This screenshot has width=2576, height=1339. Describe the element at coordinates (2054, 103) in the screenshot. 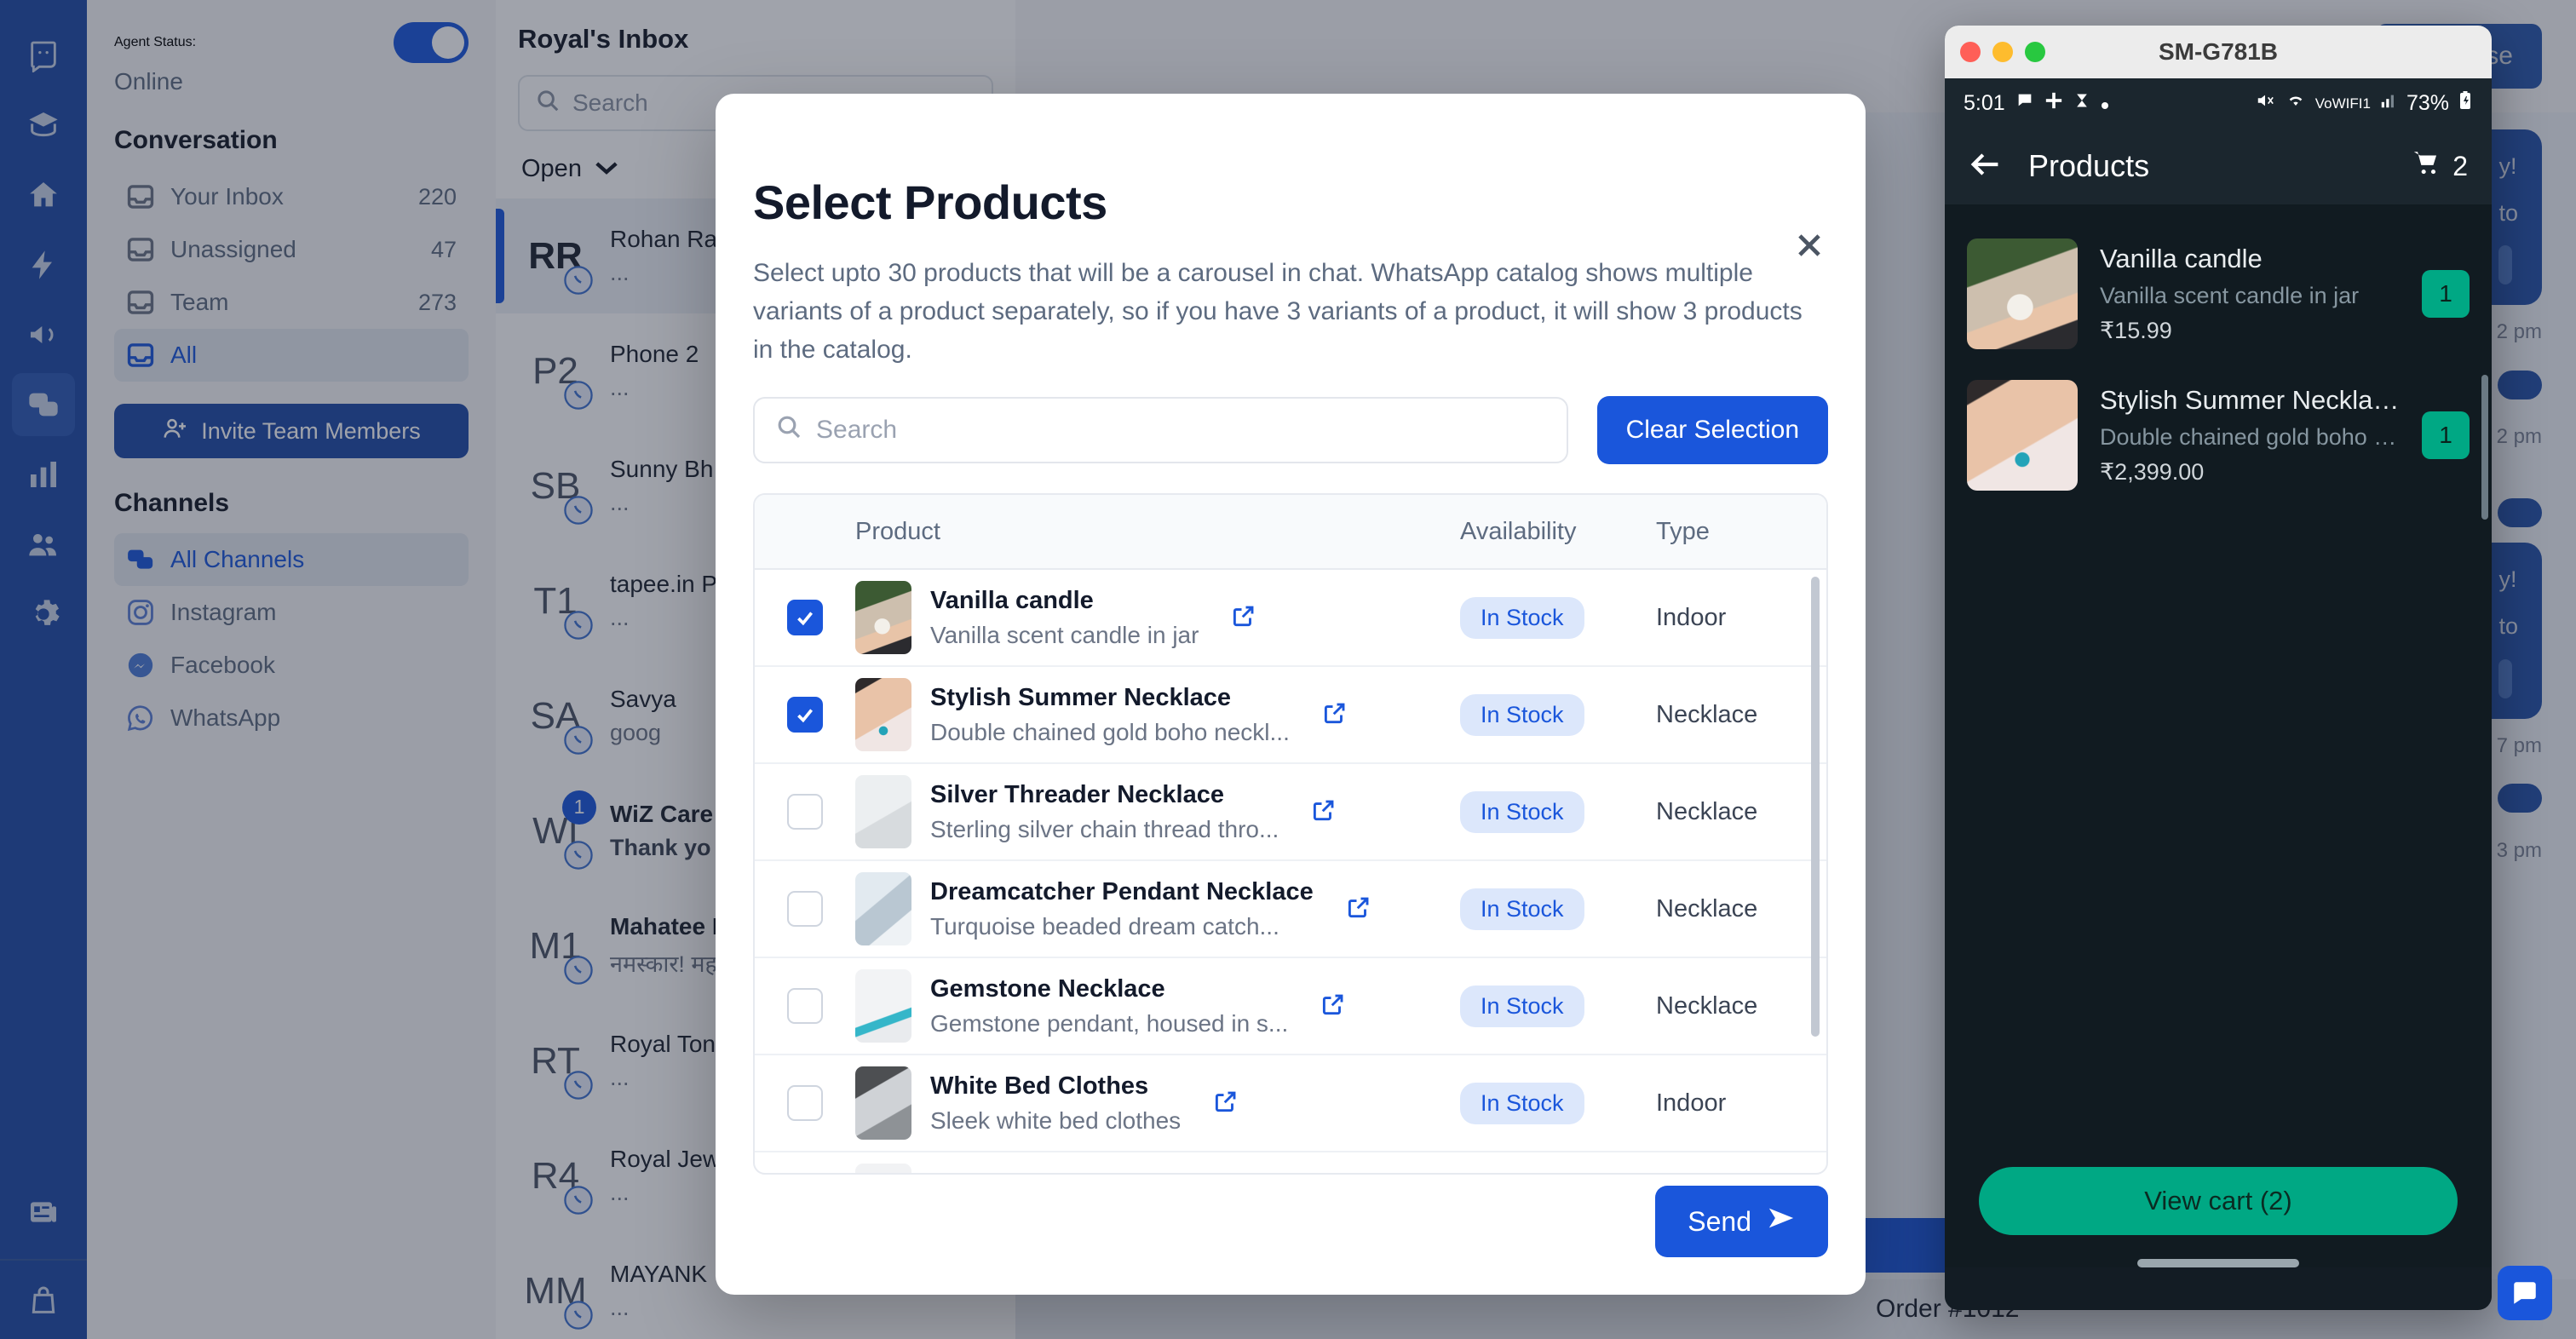

I see `slack-status-icon` at that location.